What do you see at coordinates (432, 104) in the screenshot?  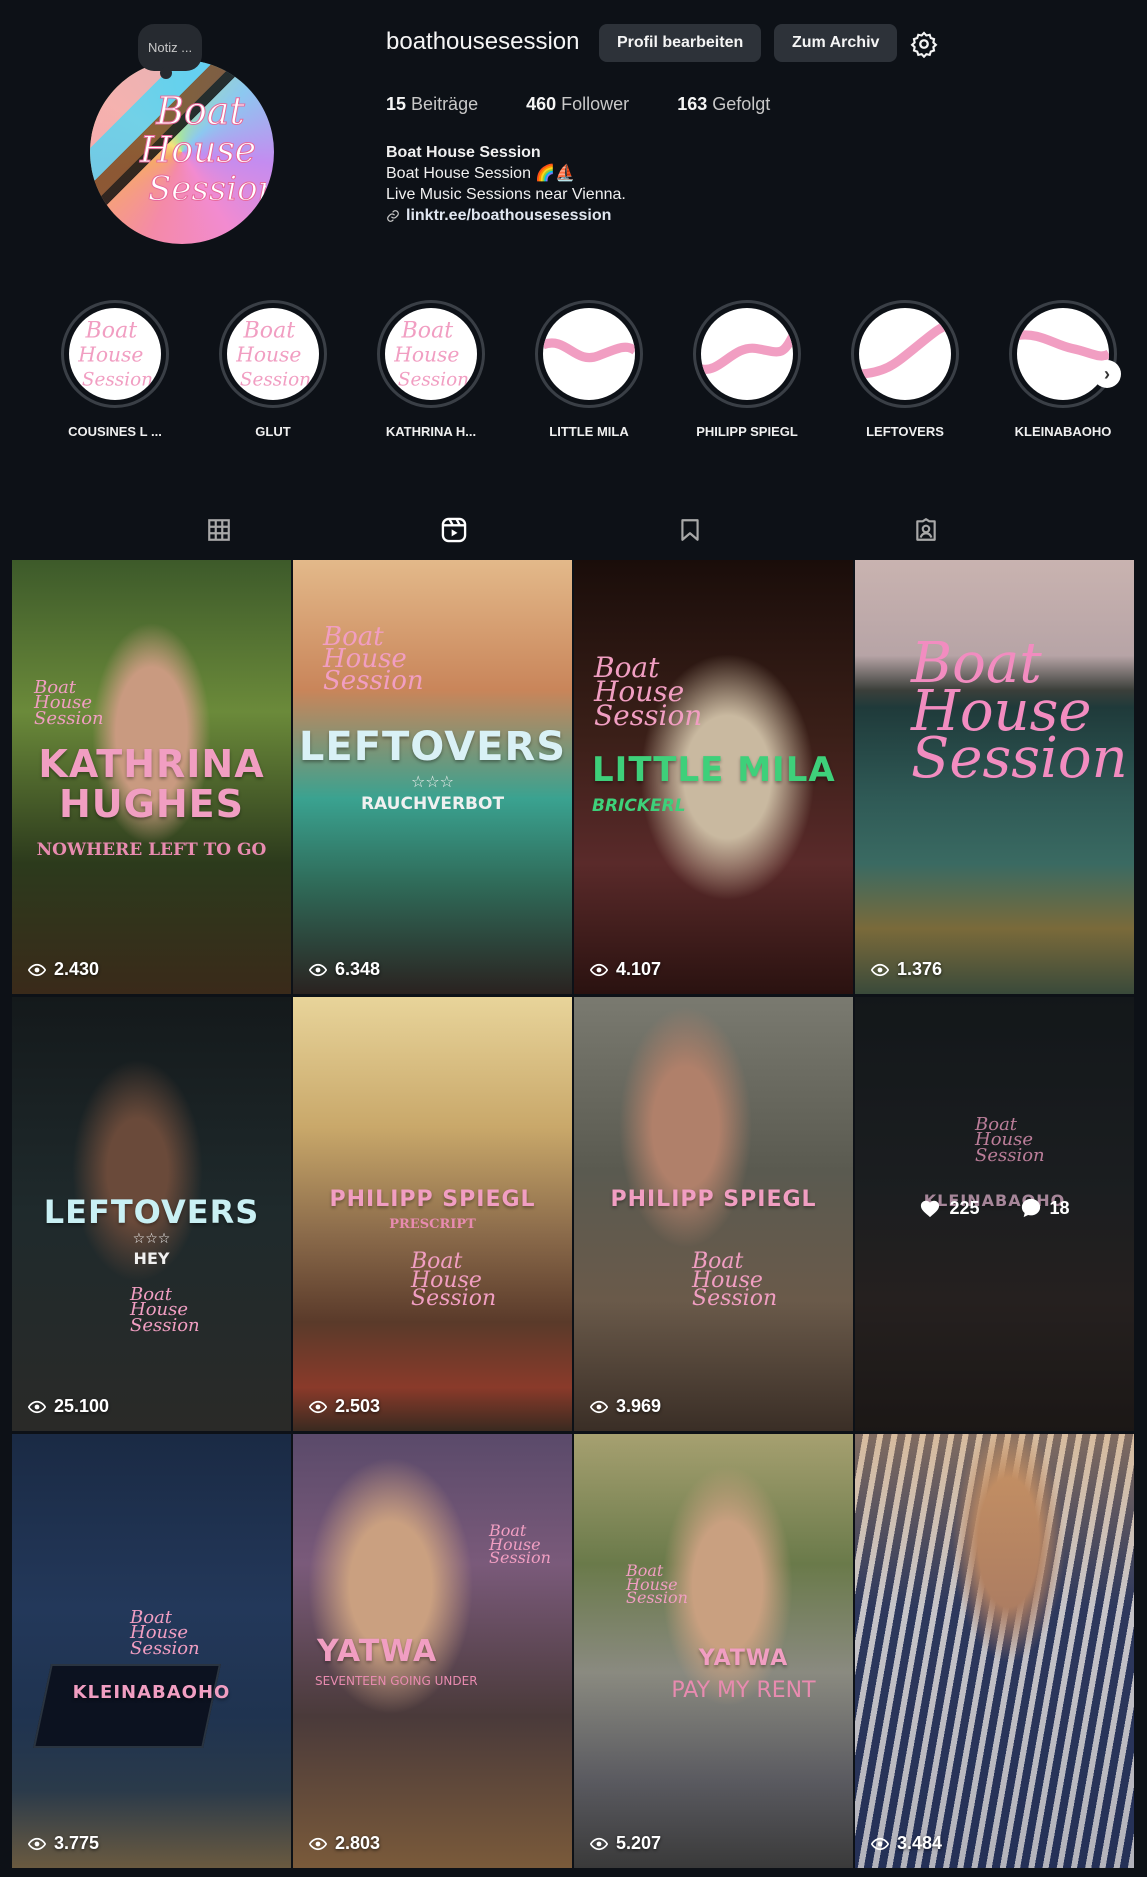 I see `stat-posts: 15 Beiträge` at bounding box center [432, 104].